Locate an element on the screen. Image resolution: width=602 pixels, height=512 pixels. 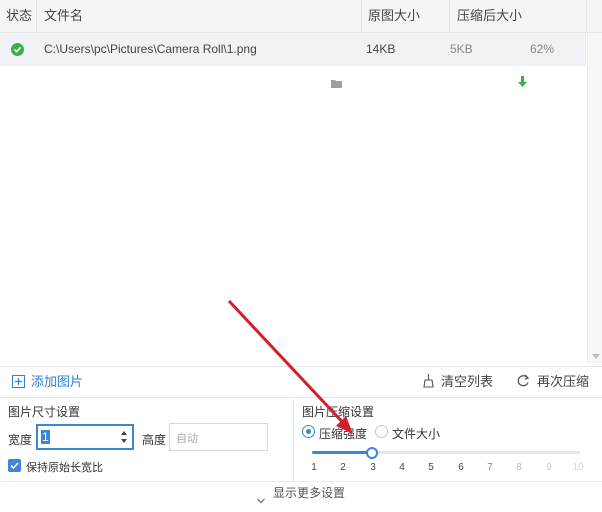
arrow-down-icon is located at coordinates (522, 81).